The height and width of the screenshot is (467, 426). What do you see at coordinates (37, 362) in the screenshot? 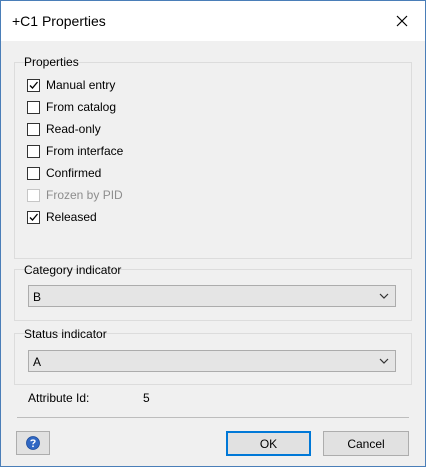
I see `status-indicator-value: A` at bounding box center [37, 362].